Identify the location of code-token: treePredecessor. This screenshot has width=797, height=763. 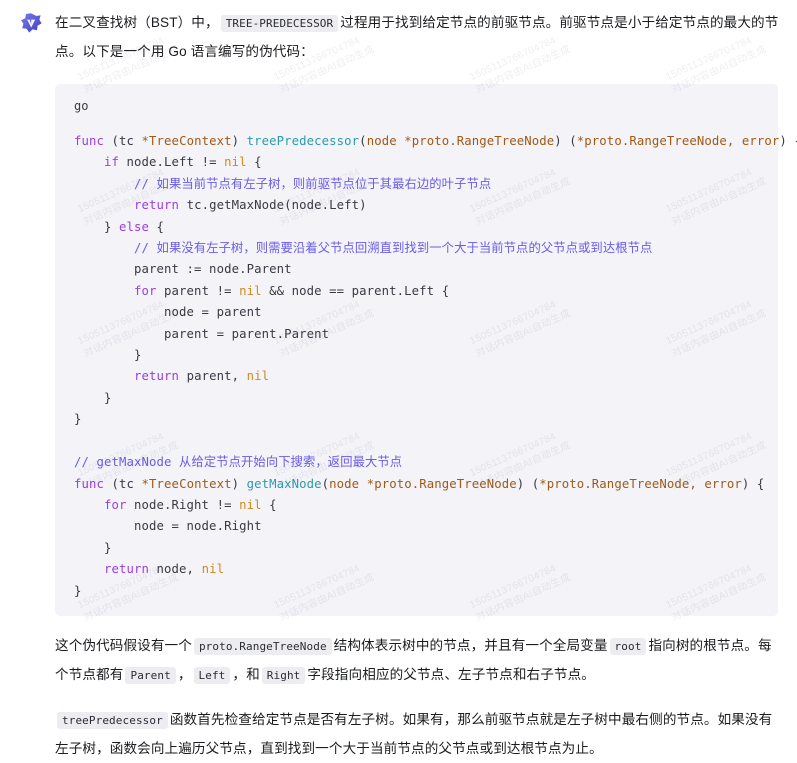
(303, 141).